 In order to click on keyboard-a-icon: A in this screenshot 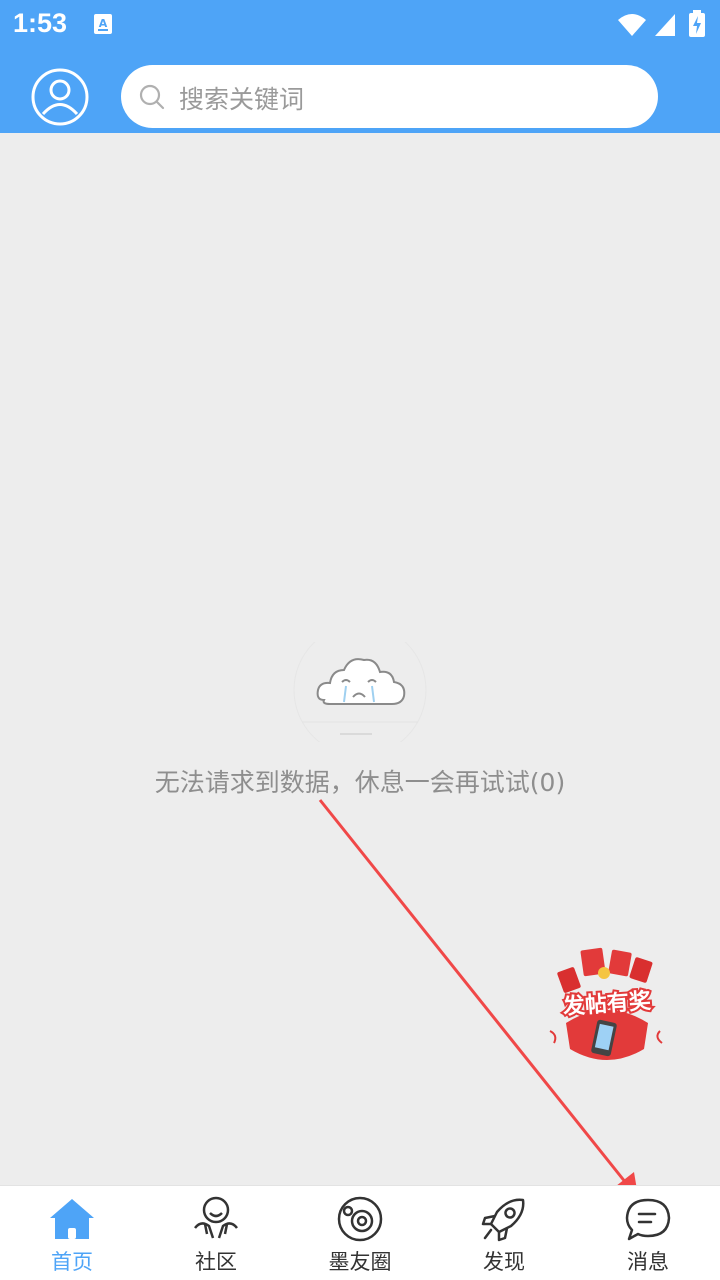, I will do `click(103, 24)`.